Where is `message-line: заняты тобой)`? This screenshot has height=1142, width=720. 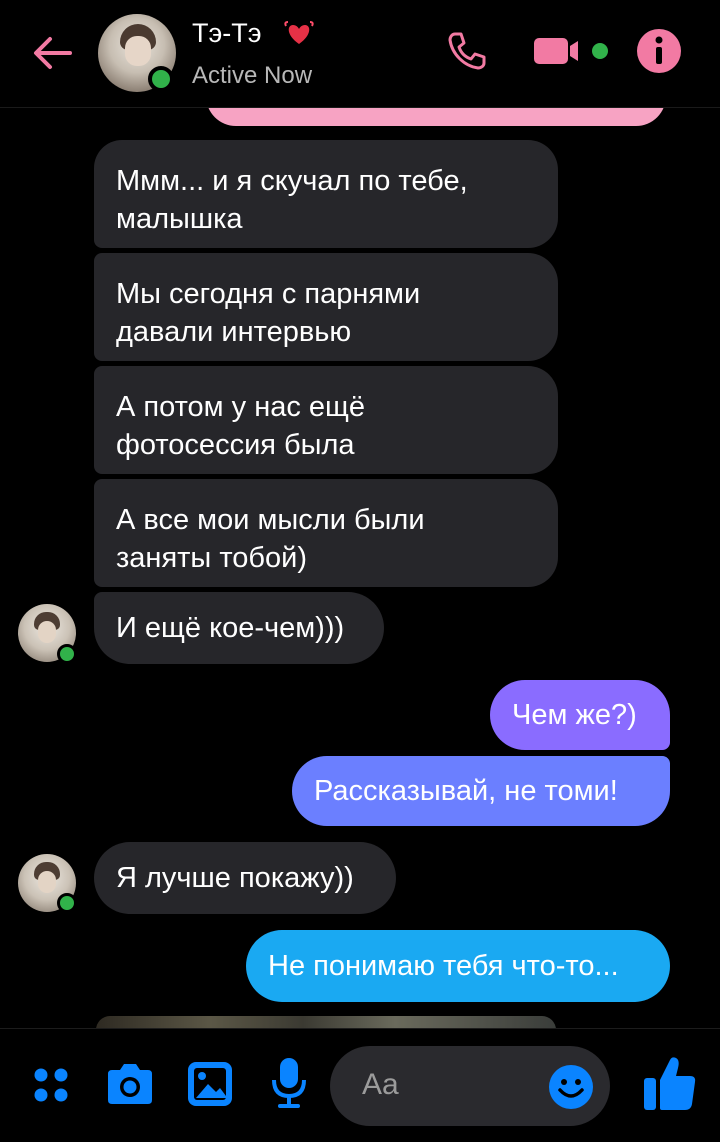 message-line: заняты тобой) is located at coordinates (212, 558).